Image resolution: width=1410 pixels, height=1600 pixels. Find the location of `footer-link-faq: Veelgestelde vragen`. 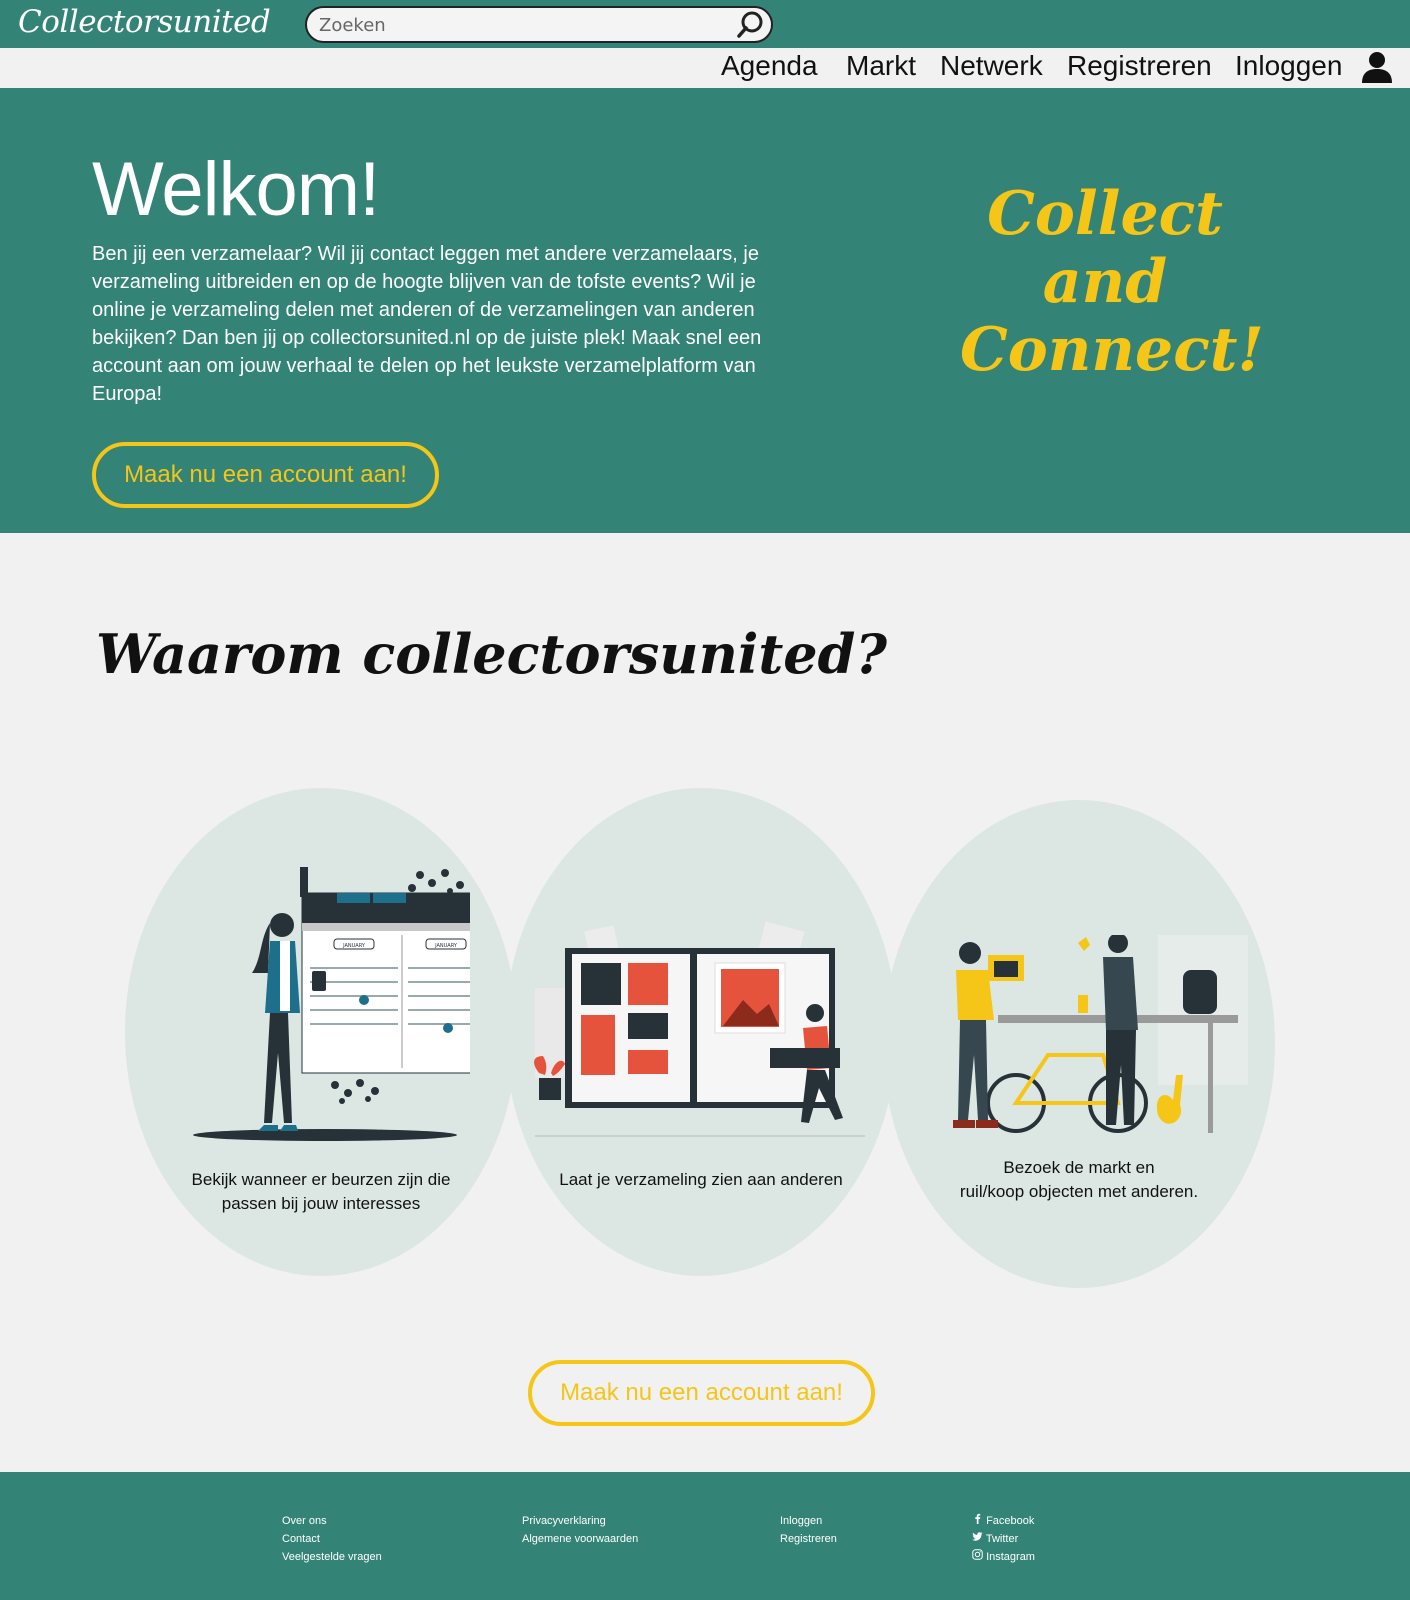

footer-link-faq: Veelgestelde vragen is located at coordinates (332, 1557).